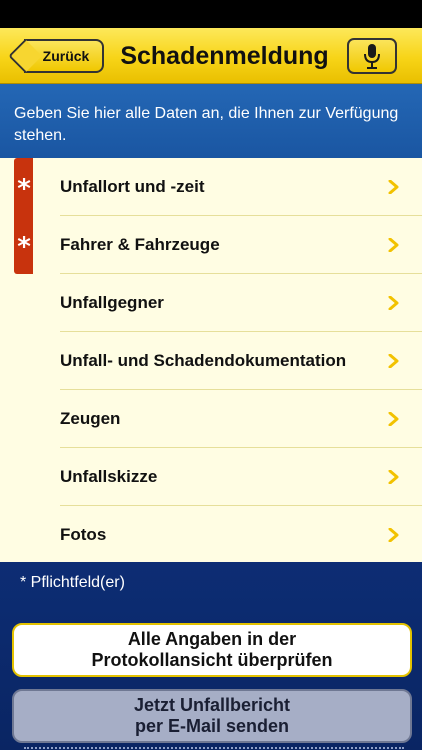 The height and width of the screenshot is (750, 422). Describe the element at coordinates (212, 639) in the screenshot. I see `review-button-line1: Alle Angaben in der` at that location.